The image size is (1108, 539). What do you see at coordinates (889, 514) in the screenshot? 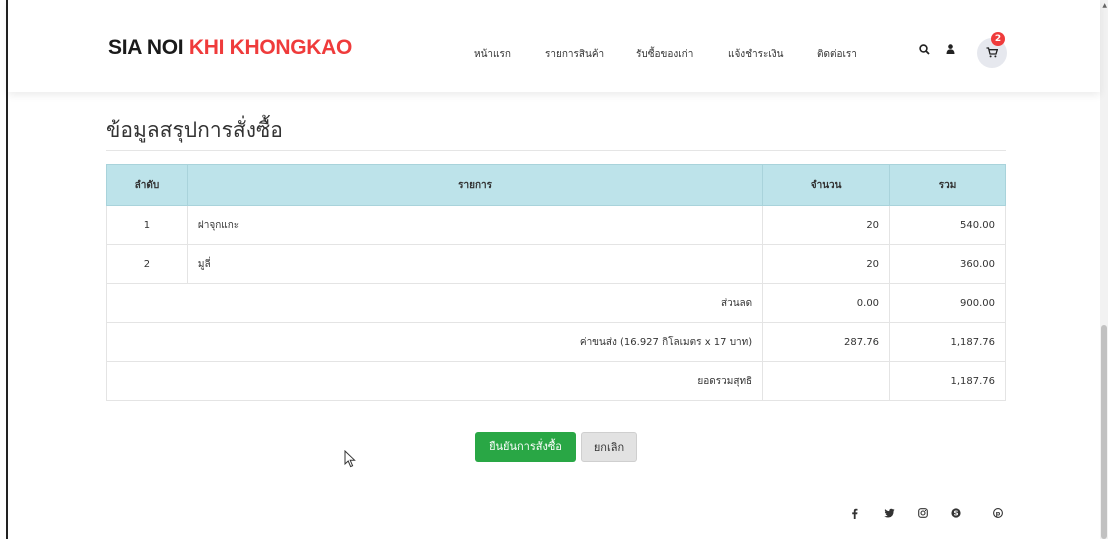
I see `twitter-icon` at bounding box center [889, 514].